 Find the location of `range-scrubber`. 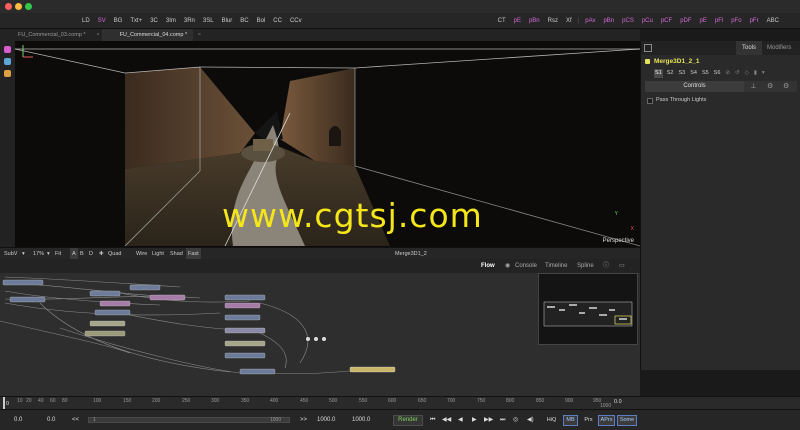

range-scrubber is located at coordinates (189, 420).